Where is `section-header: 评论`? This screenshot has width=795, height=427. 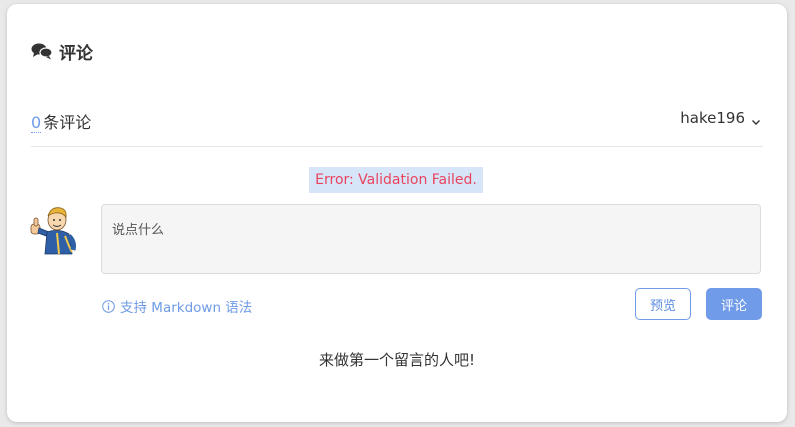 section-header: 评论 is located at coordinates (62, 52).